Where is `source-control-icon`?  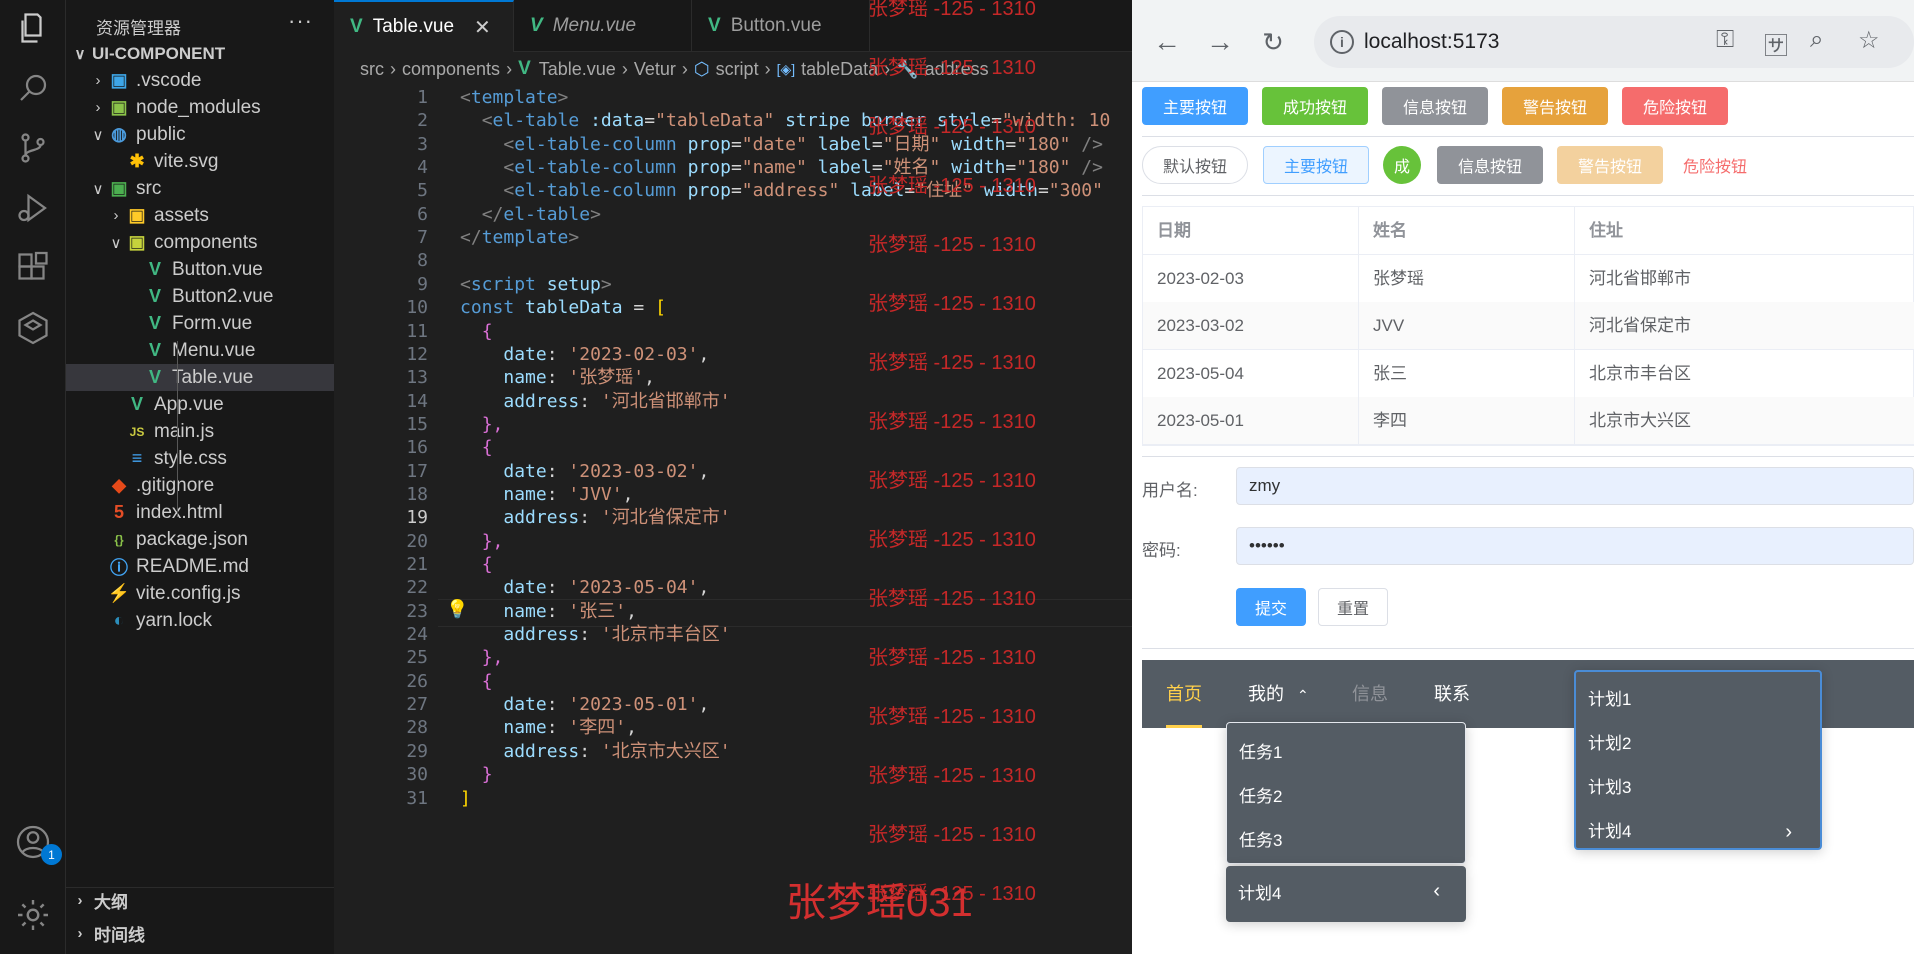
source-control-icon is located at coordinates (33, 148).